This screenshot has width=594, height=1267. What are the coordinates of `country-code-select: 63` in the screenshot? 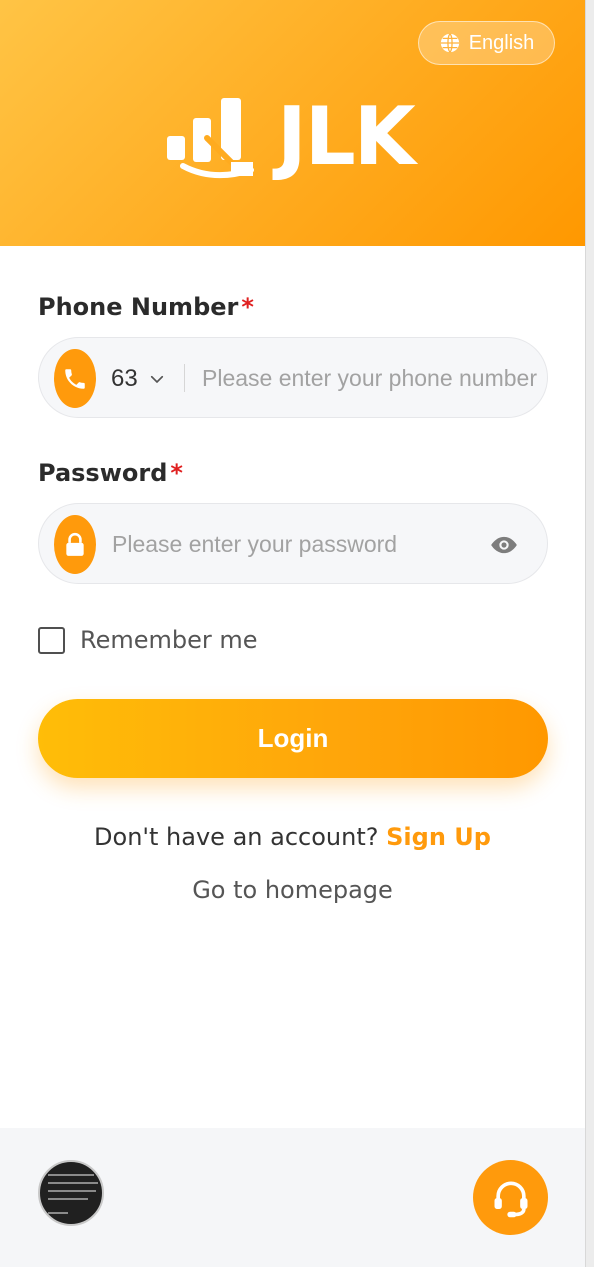 It's located at (138, 378).